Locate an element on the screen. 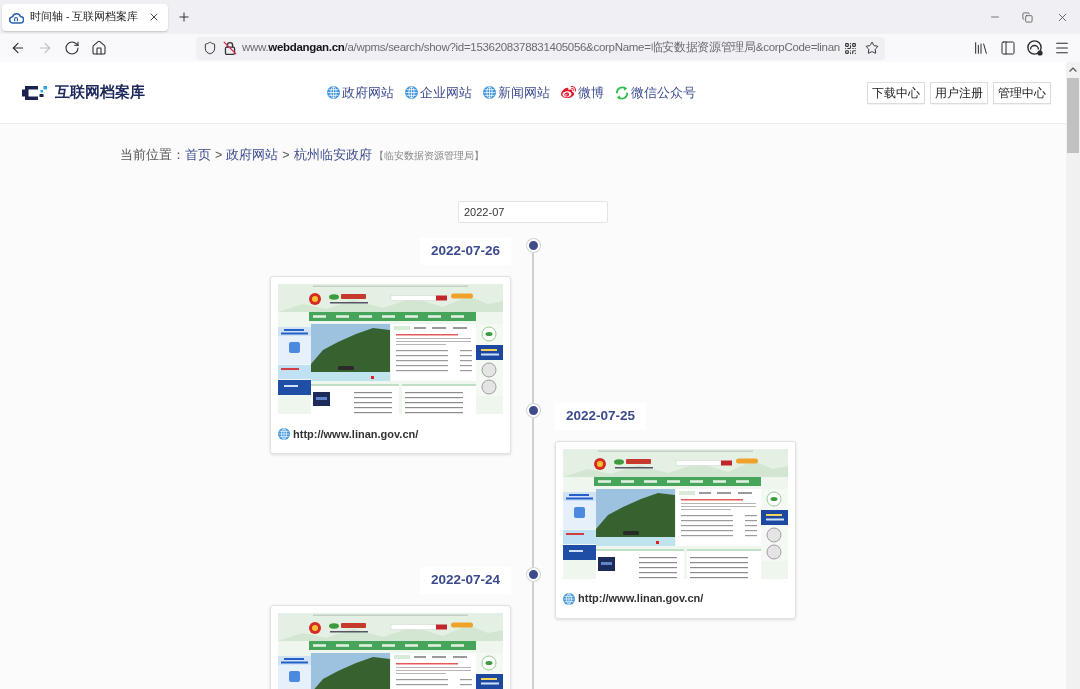  tab-title: 时间轴 - 互联网档案库 is located at coordinates (84, 17).